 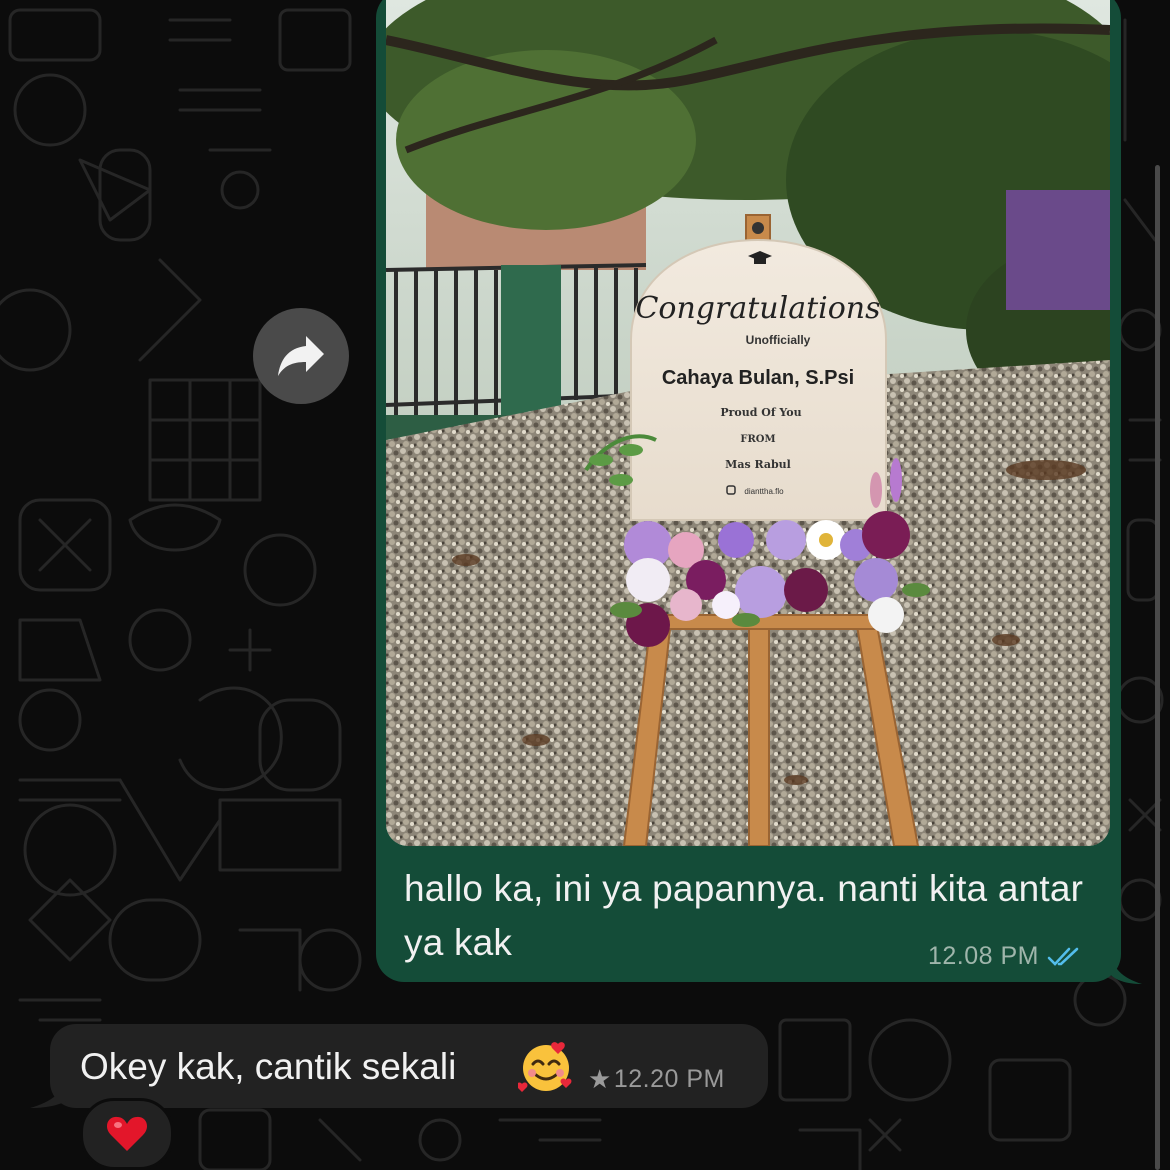 I want to click on red-heart-icon, so click(x=127, y=1133).